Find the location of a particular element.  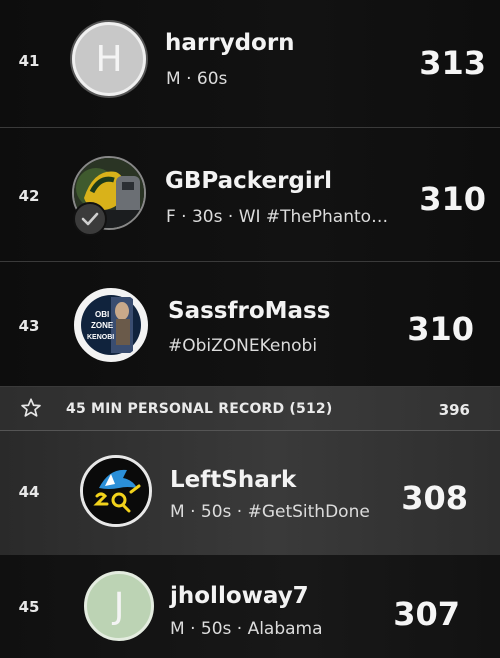

avatar-letter: J is located at coordinates (119, 606).